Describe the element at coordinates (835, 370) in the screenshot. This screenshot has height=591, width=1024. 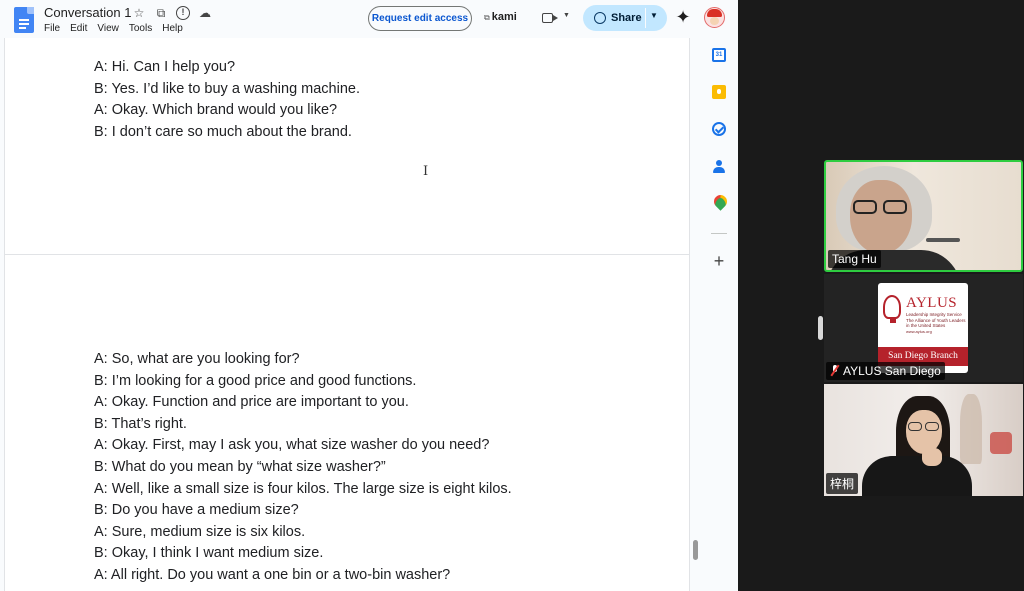
I see `mic-muted-icon` at that location.